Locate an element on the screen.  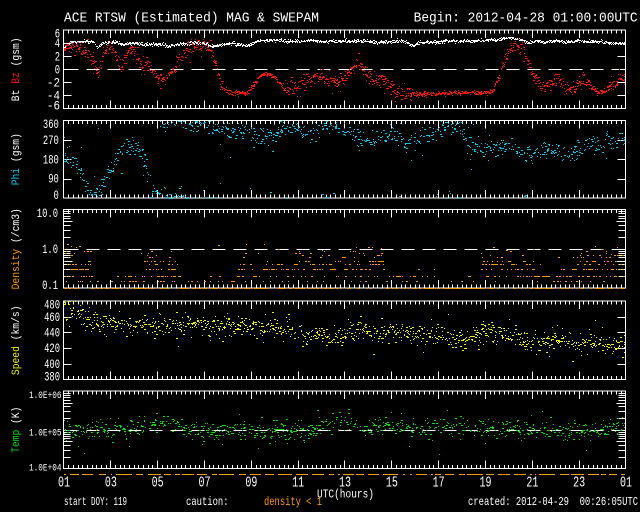
svg-text: 19 is located at coordinates (486, 483).